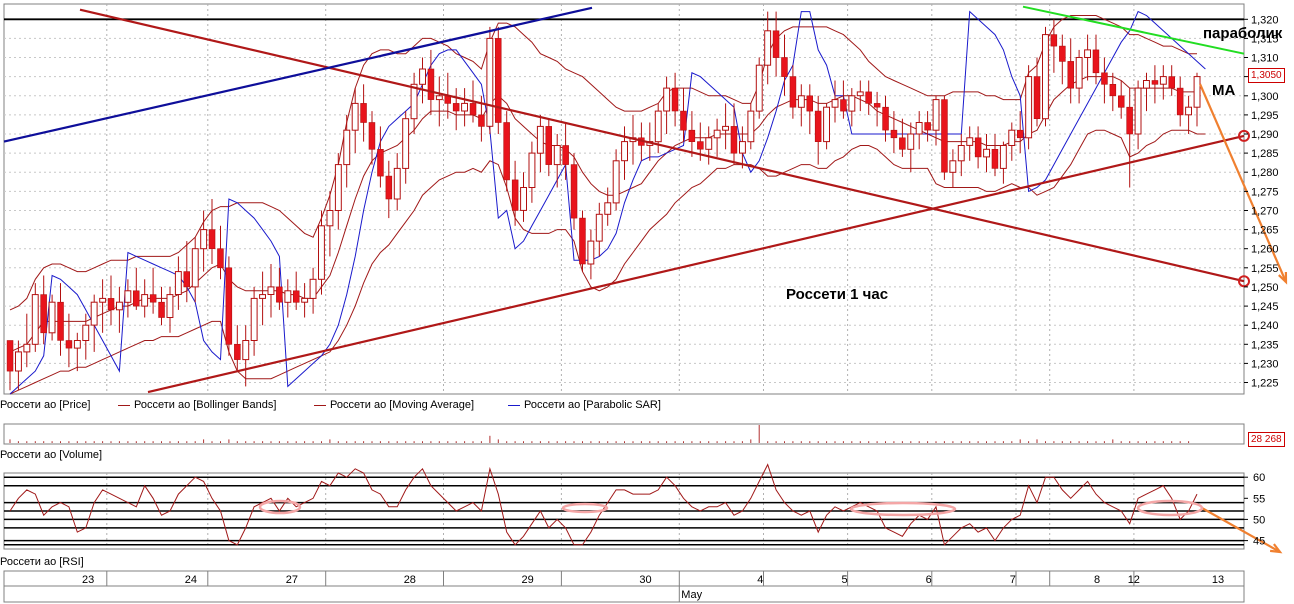  Describe the element at coordinates (1259, 478) in the screenshot. I see `rsi-tick-label: 60` at that location.